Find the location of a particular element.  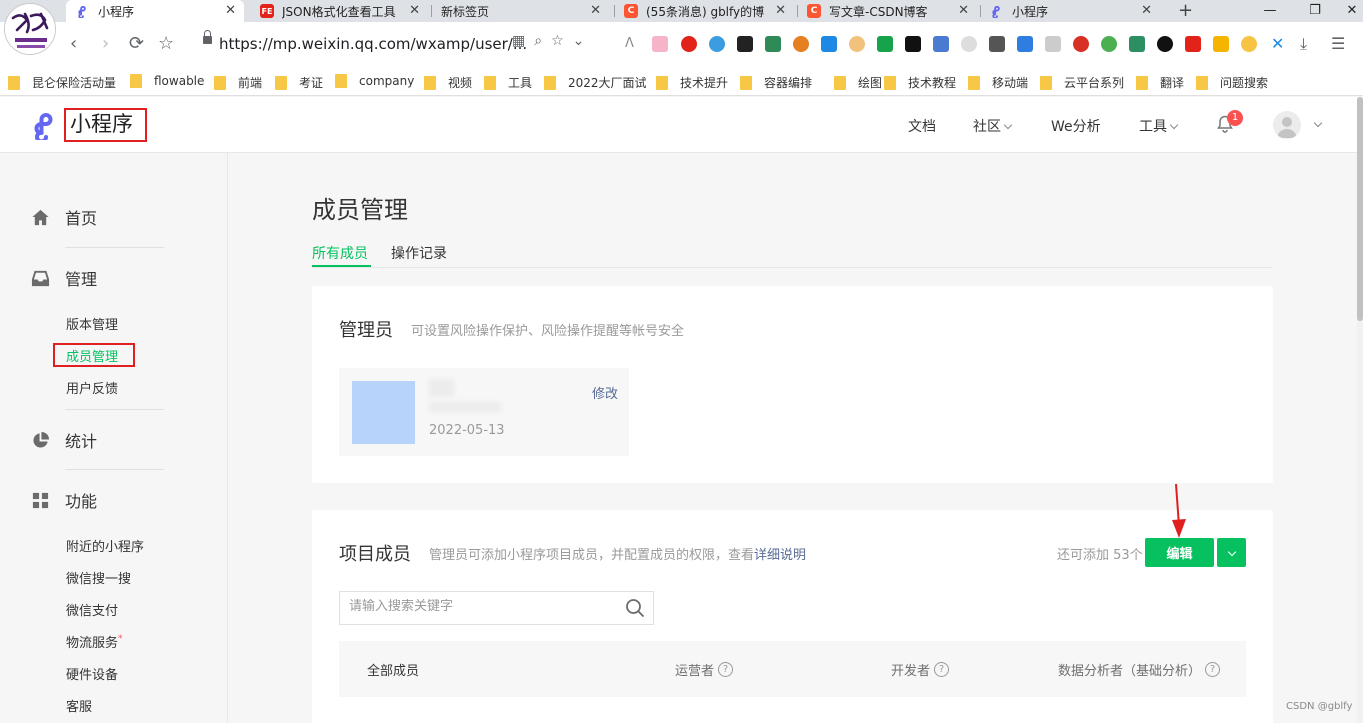

user-avatar is located at coordinates (1287, 125).